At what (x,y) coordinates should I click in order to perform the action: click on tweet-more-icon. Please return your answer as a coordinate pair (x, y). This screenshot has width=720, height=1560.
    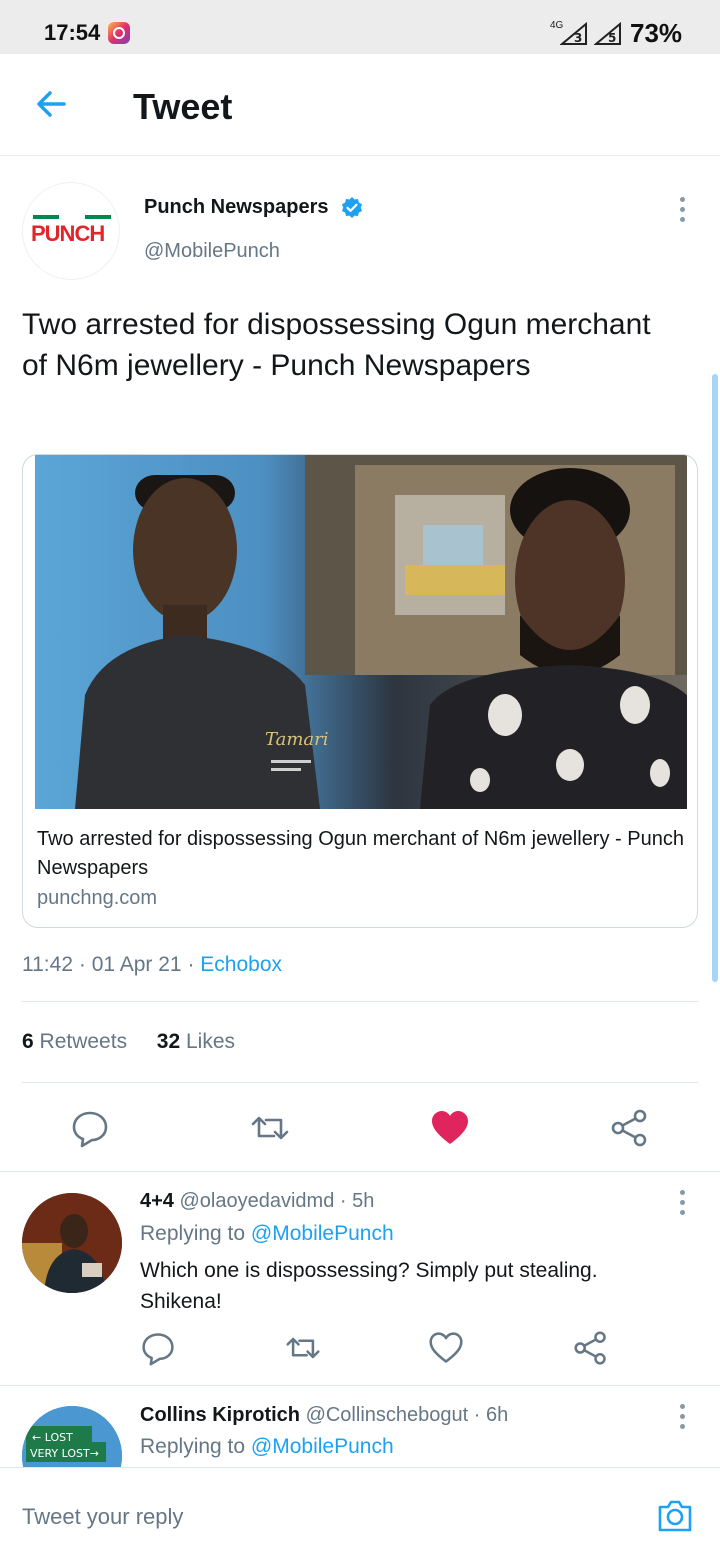
    Looking at the image, I should click on (683, 211).